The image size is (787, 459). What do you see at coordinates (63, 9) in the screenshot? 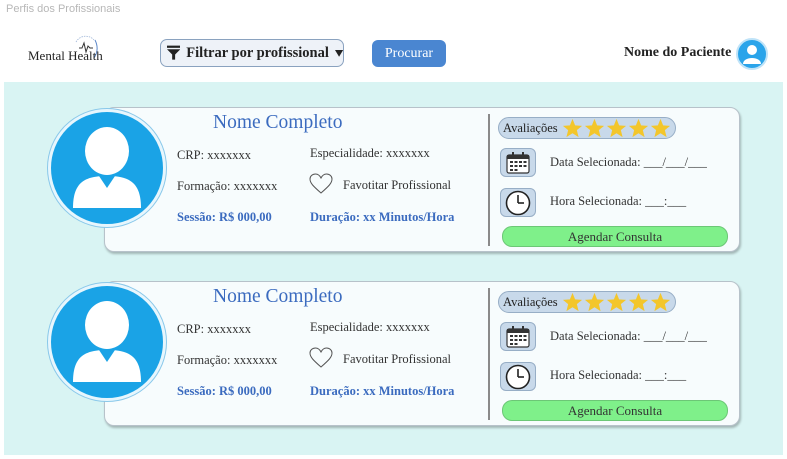
I see `page-title: Perfis dos Profissionais` at bounding box center [63, 9].